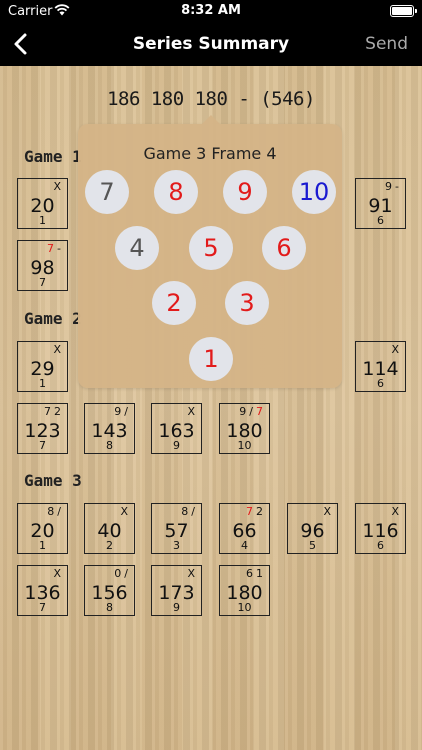  I want to click on frame-number: 4, so click(244, 545).